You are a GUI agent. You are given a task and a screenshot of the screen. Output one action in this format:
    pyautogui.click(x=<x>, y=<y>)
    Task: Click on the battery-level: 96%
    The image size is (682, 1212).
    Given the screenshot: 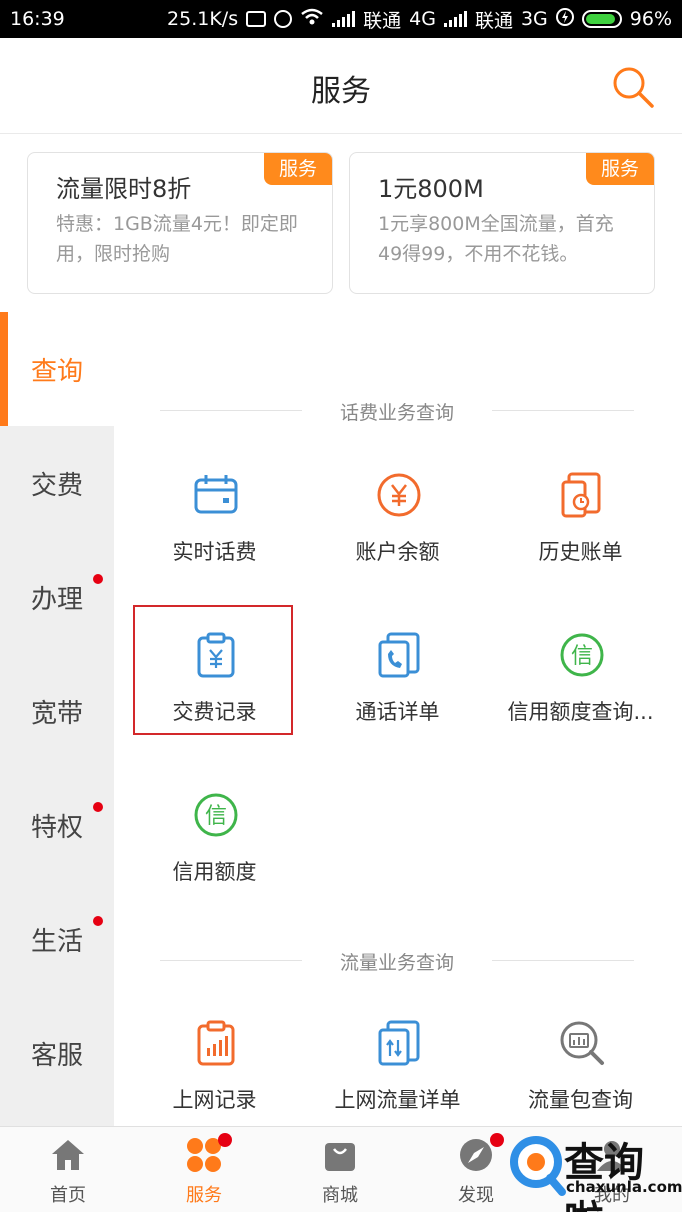 What is the action you would take?
    pyautogui.click(x=650, y=19)
    